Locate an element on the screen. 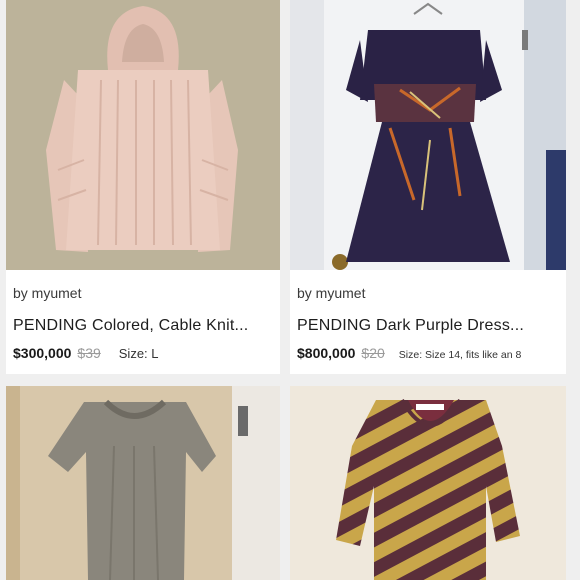  listing-price: $800,000 is located at coordinates (326, 353).